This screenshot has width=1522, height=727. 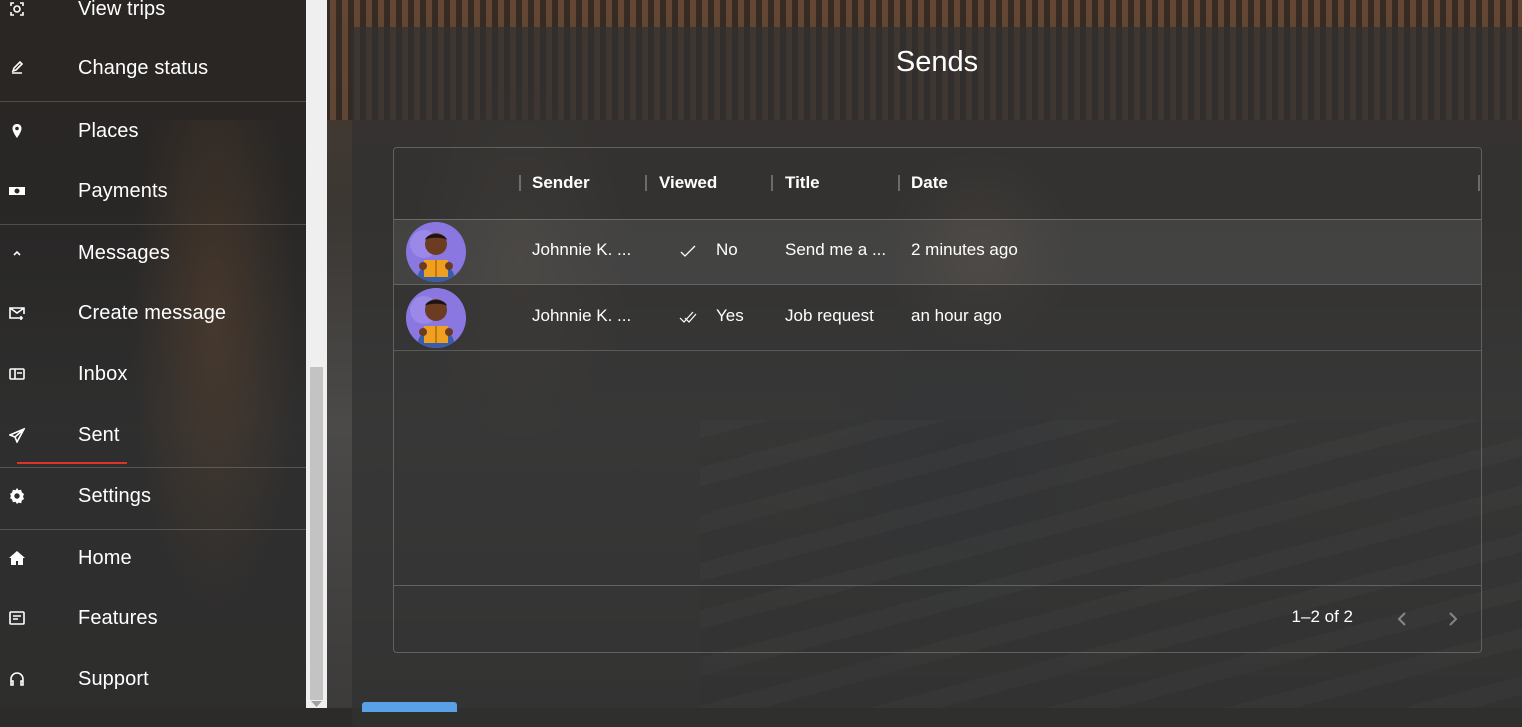 I want to click on sidebar-item-view-trips: View trips, so click(x=153, y=19).